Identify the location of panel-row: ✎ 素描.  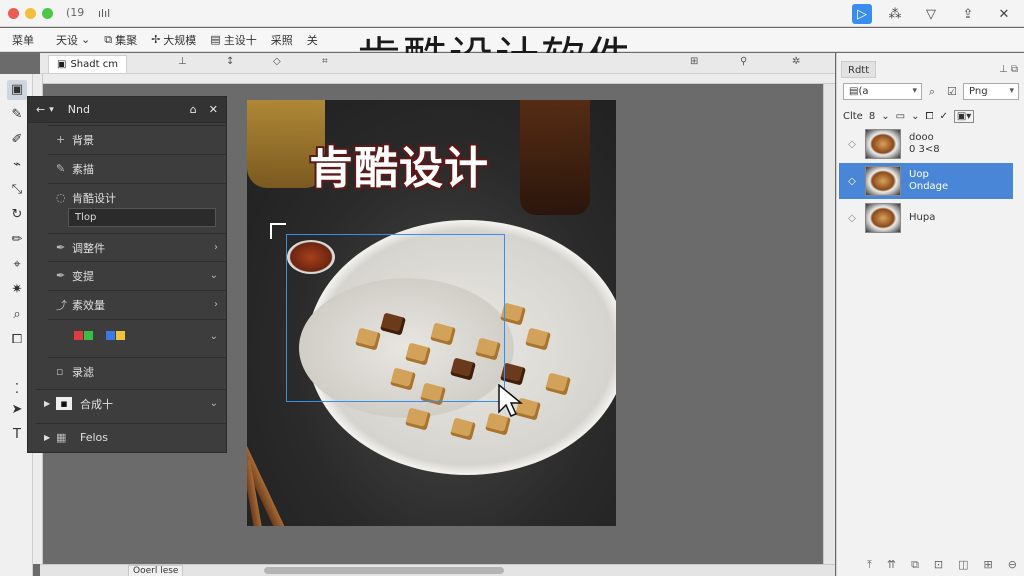
(137, 168).